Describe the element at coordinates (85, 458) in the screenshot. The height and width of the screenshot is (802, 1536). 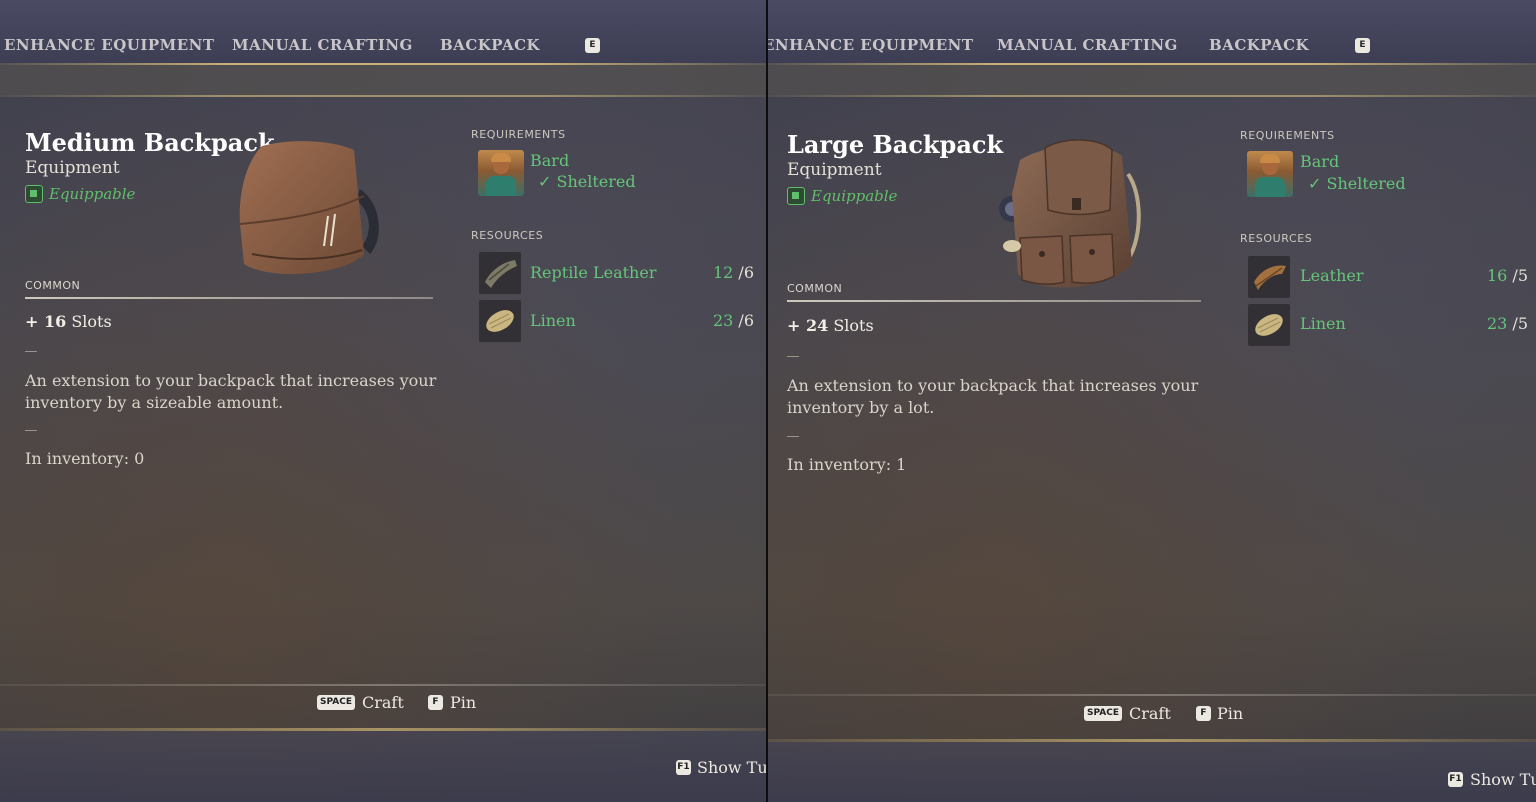
I see `inventory-count: In inventory: 0` at that location.